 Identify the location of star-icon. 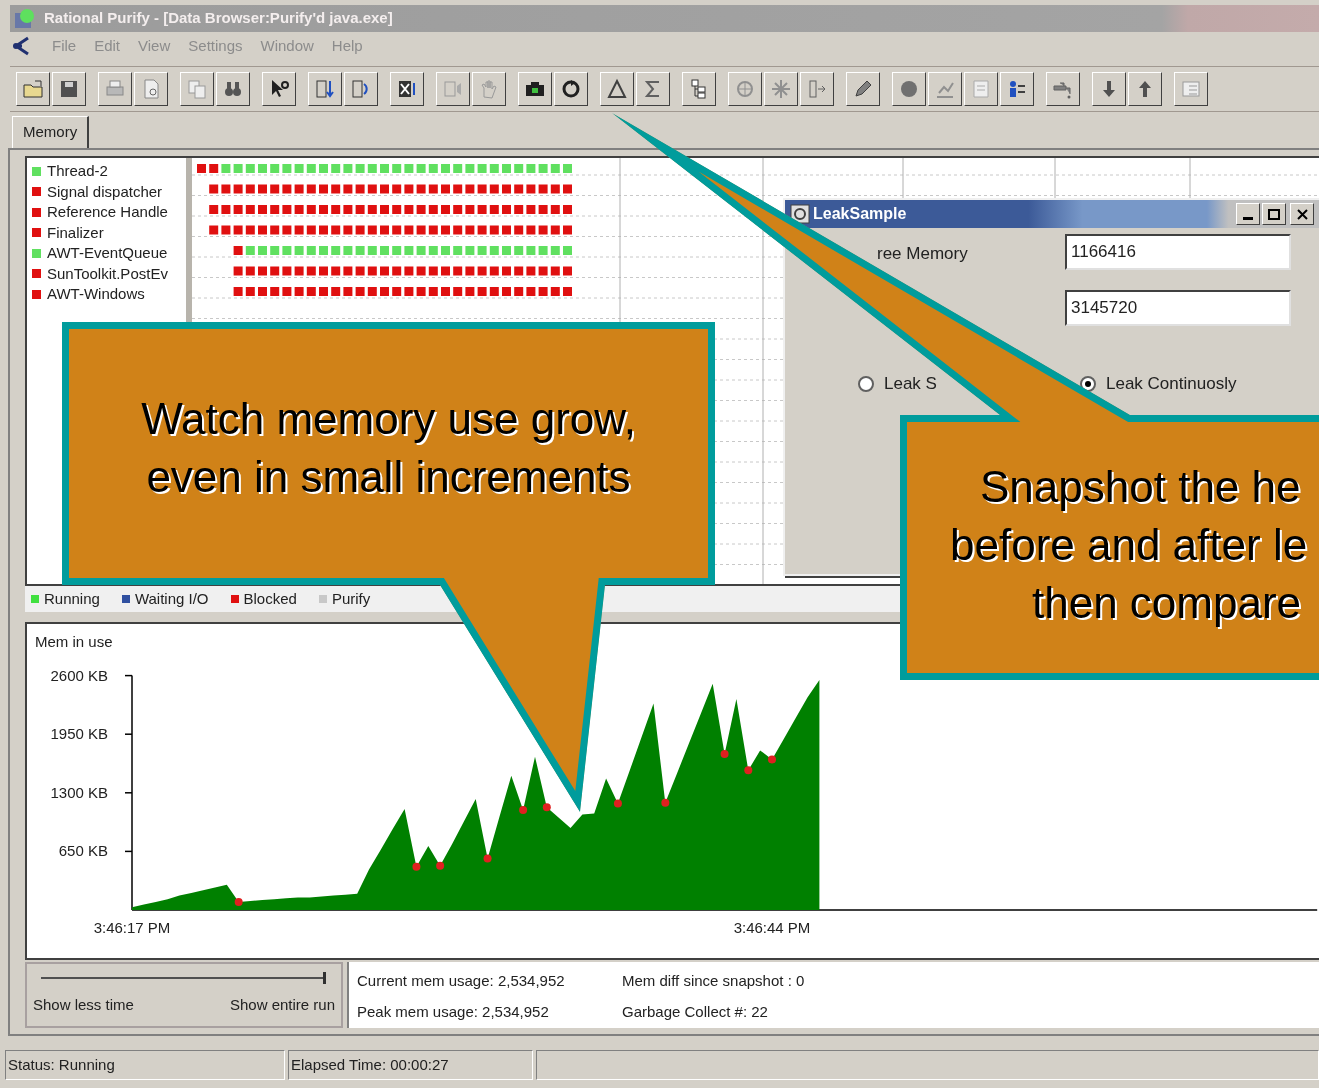
(781, 89).